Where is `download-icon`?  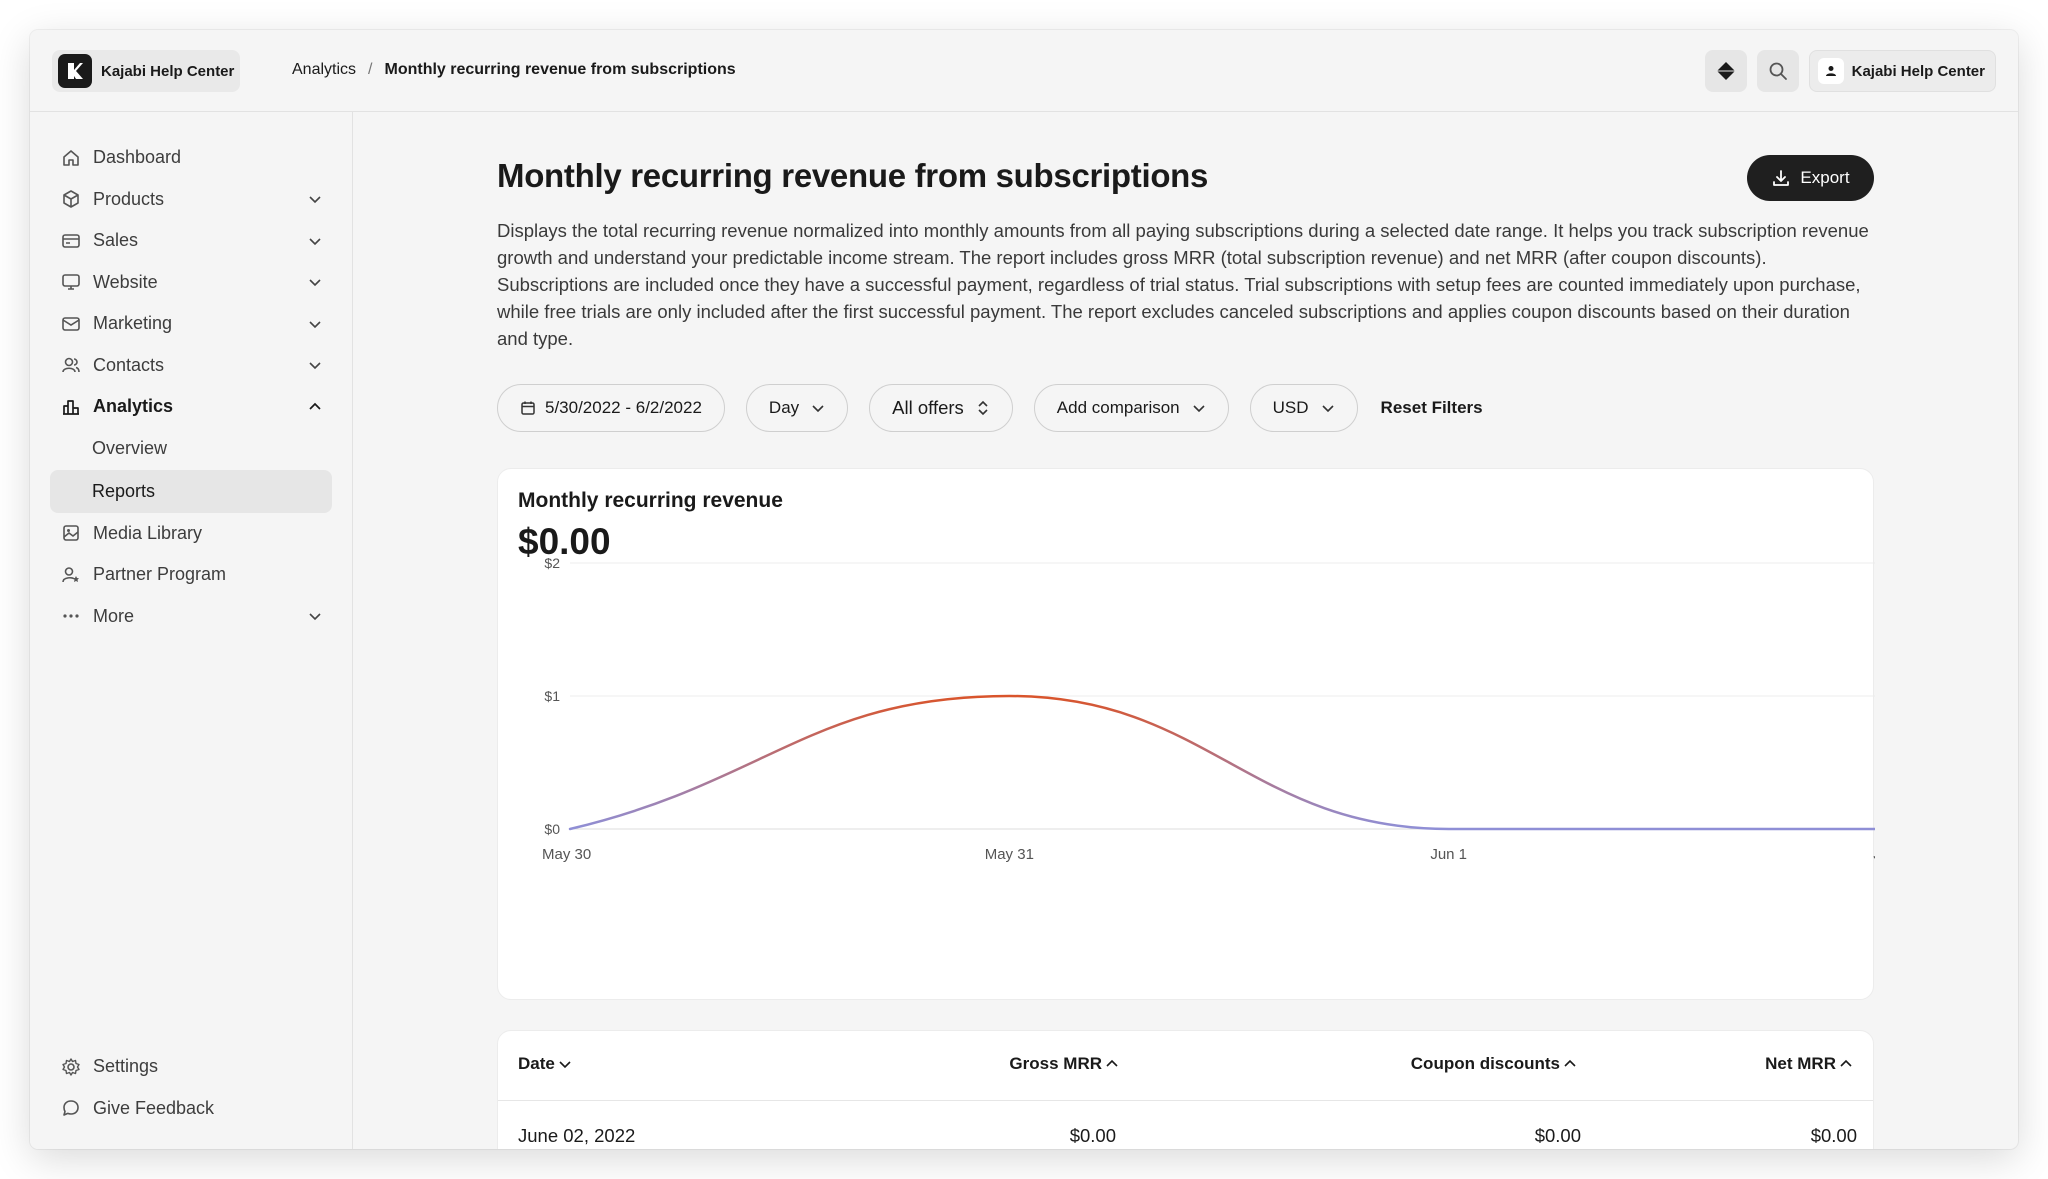
download-icon is located at coordinates (1781, 178).